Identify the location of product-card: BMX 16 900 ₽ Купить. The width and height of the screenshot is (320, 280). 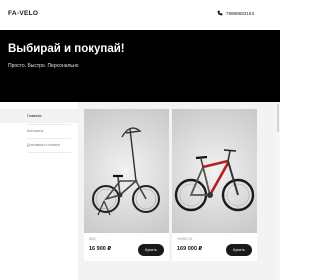
(126, 185).